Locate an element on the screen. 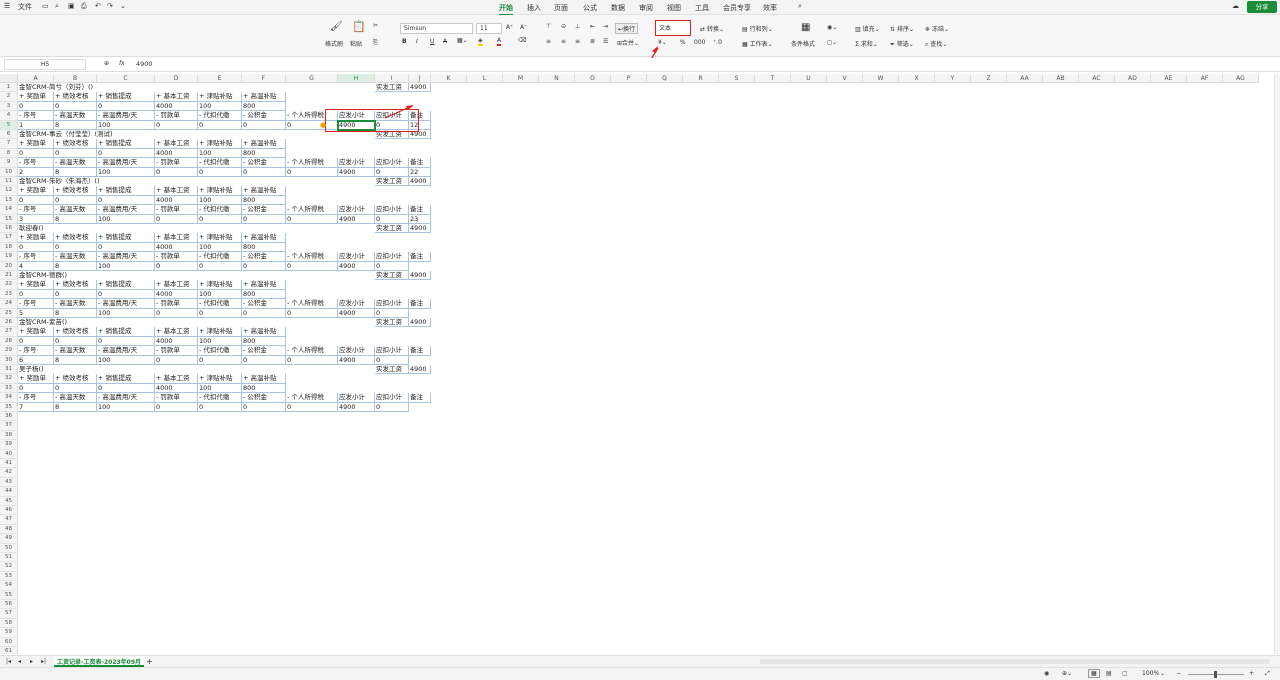 Image resolution: width=1280 pixels, height=680 pixels. cell-D34: - 罚款单 is located at coordinates (176, 398).